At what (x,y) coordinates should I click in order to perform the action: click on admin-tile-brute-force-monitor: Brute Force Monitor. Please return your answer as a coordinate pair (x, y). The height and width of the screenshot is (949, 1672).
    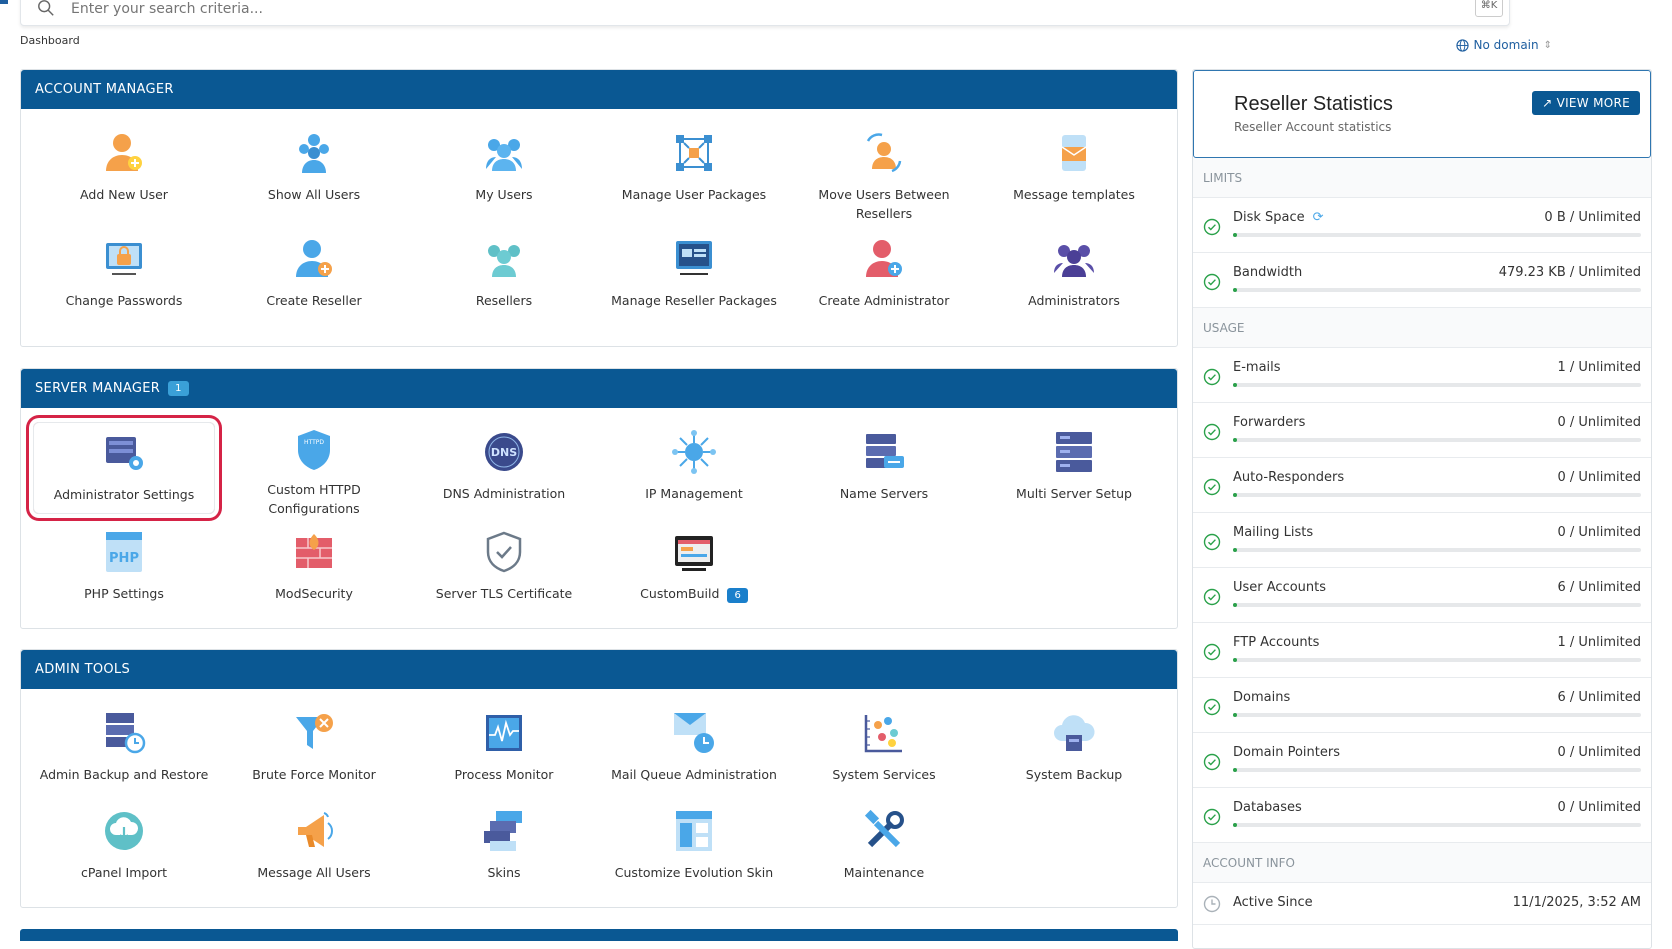
    Looking at the image, I should click on (314, 748).